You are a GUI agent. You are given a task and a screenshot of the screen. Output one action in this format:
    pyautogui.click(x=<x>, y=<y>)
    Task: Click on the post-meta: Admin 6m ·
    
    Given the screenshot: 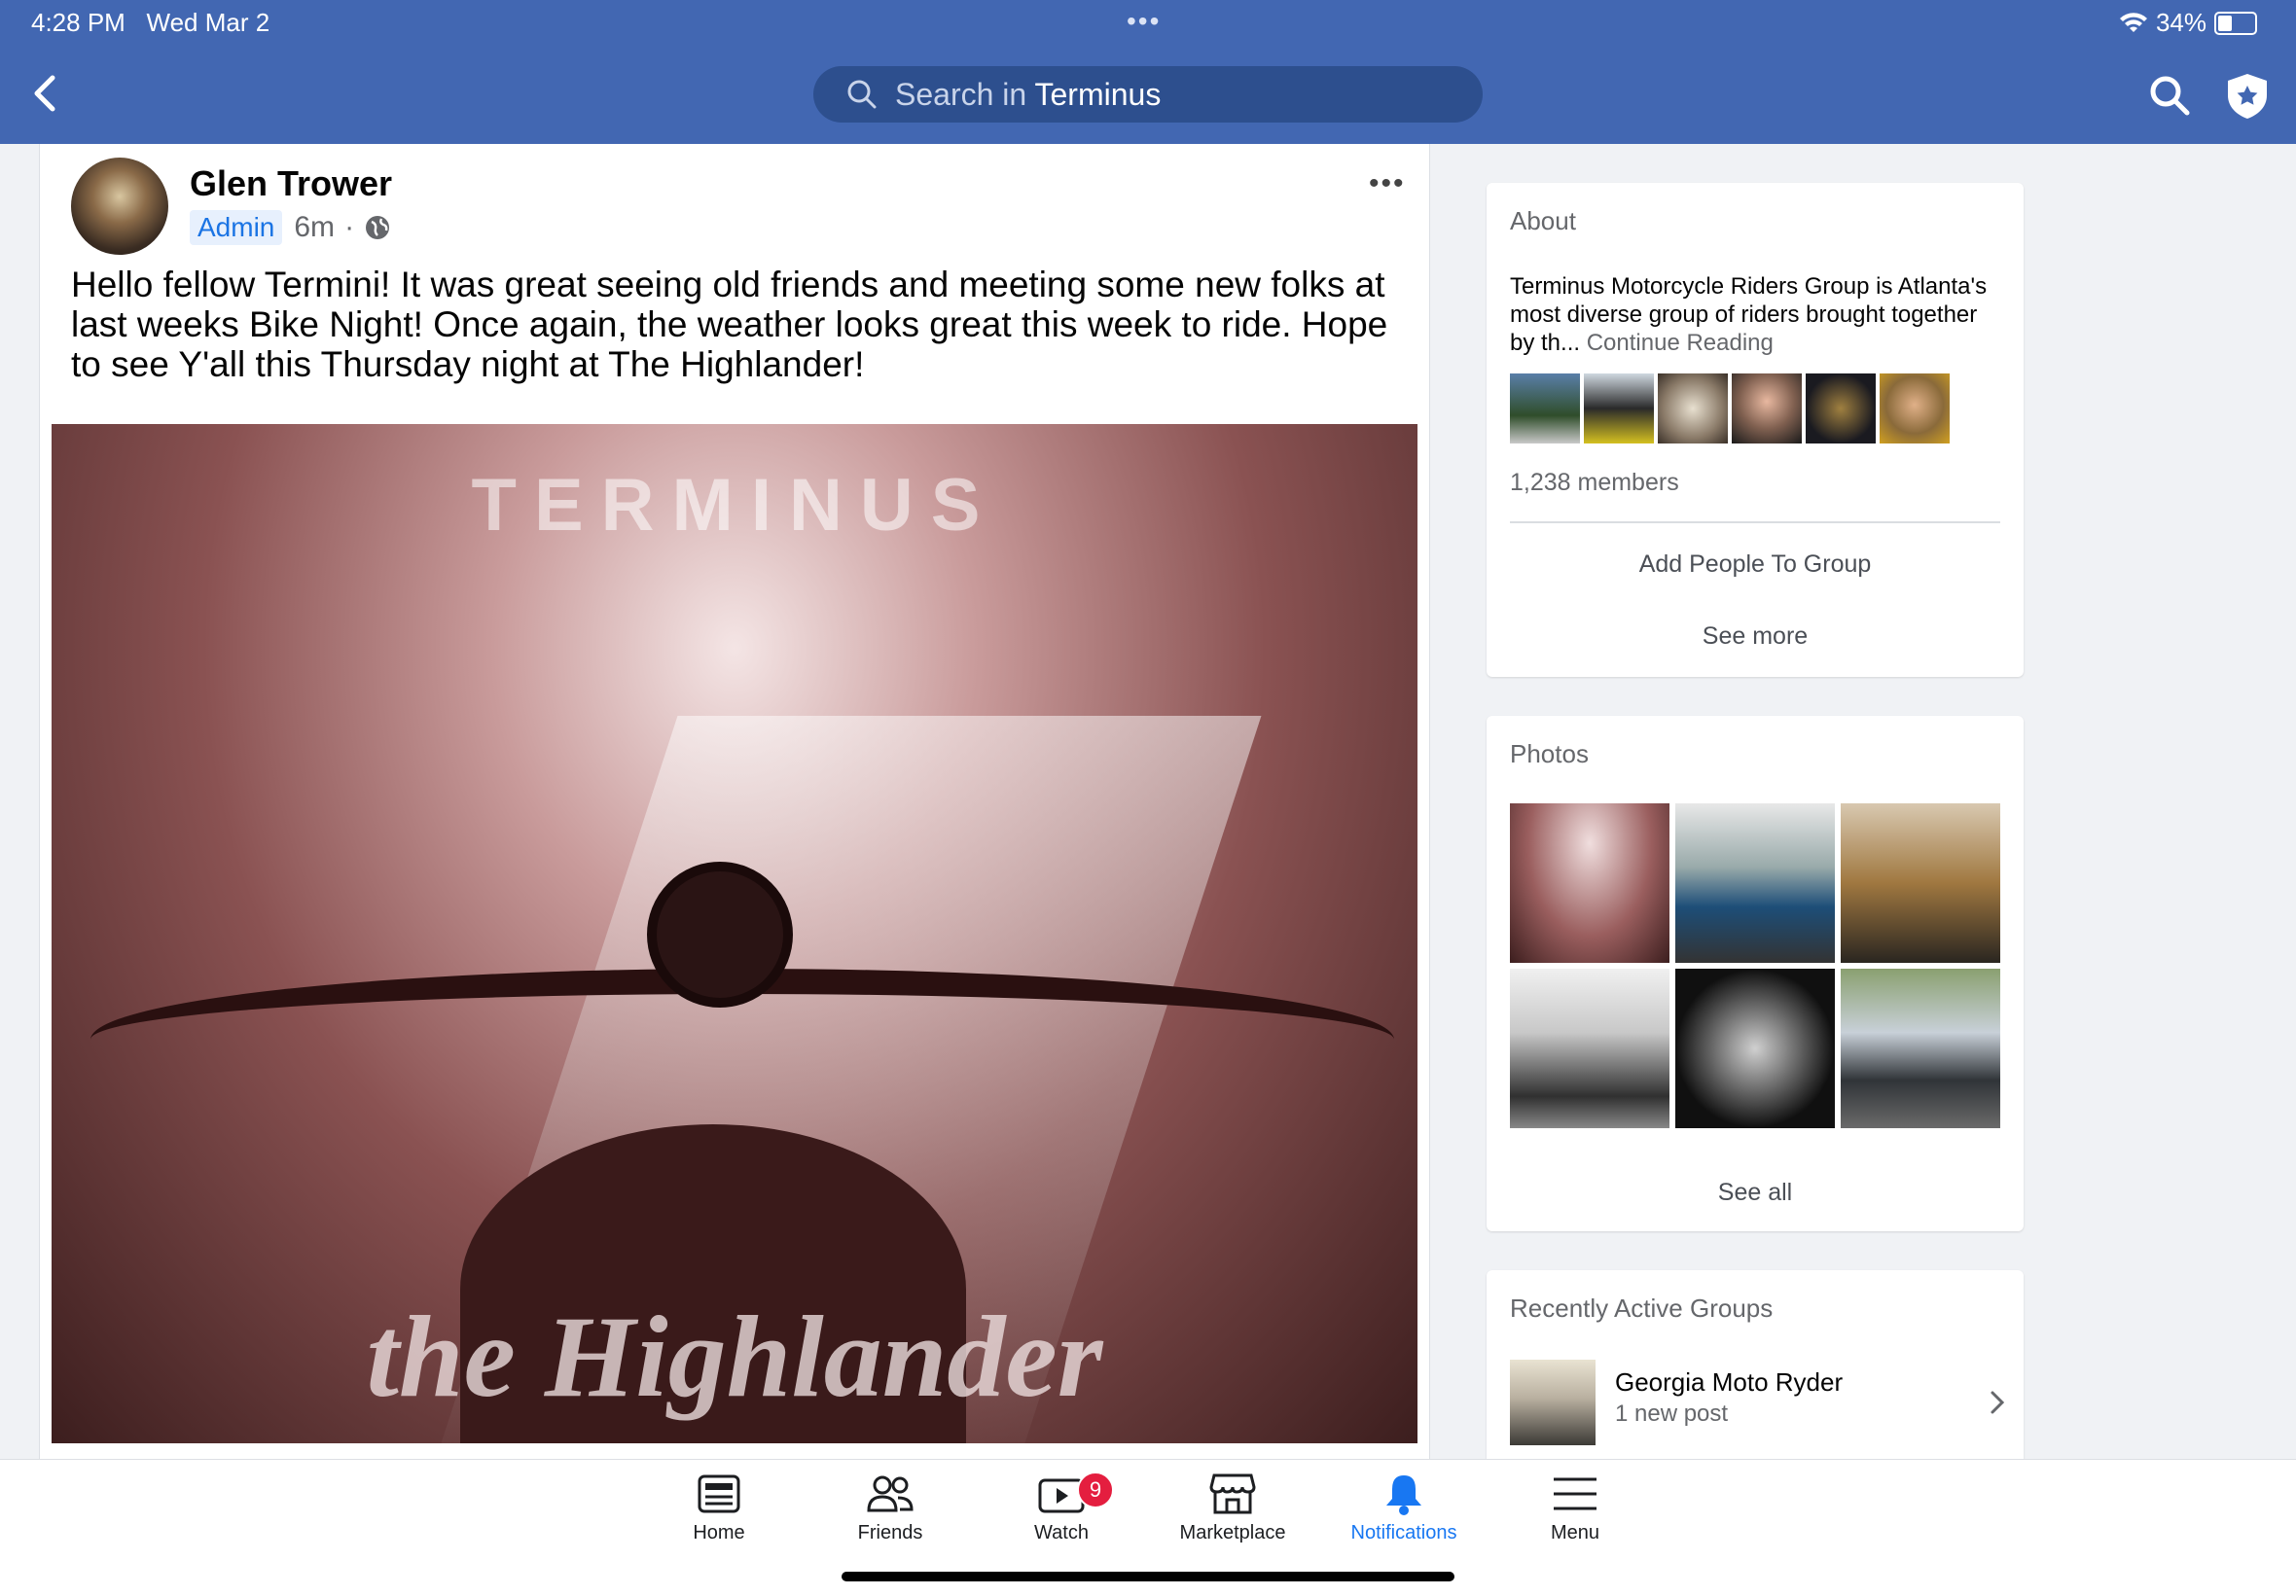 What is the action you would take?
    pyautogui.click(x=290, y=228)
    